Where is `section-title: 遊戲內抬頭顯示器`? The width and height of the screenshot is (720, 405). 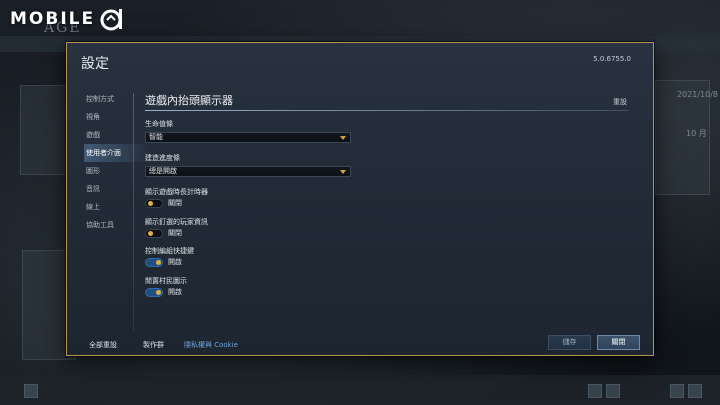 section-title: 遊戲內抬頭顯示器 is located at coordinates (189, 100).